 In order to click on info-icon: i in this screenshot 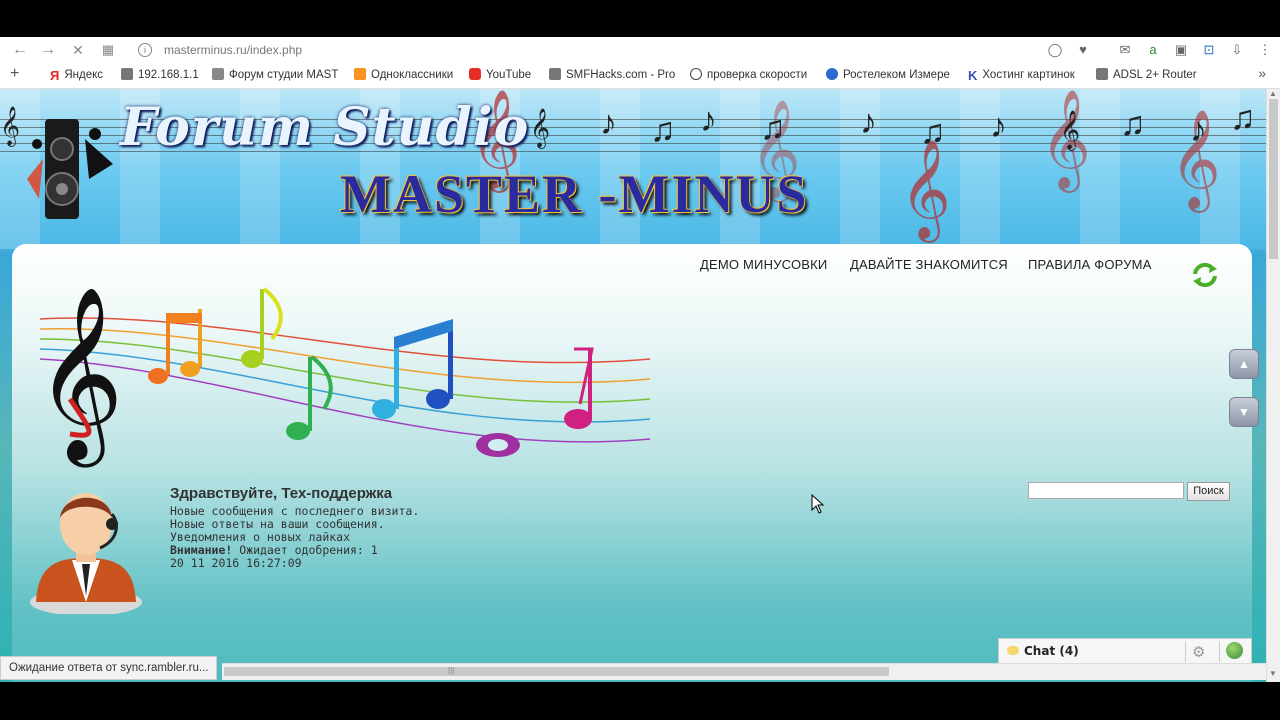, I will do `click(145, 50)`.